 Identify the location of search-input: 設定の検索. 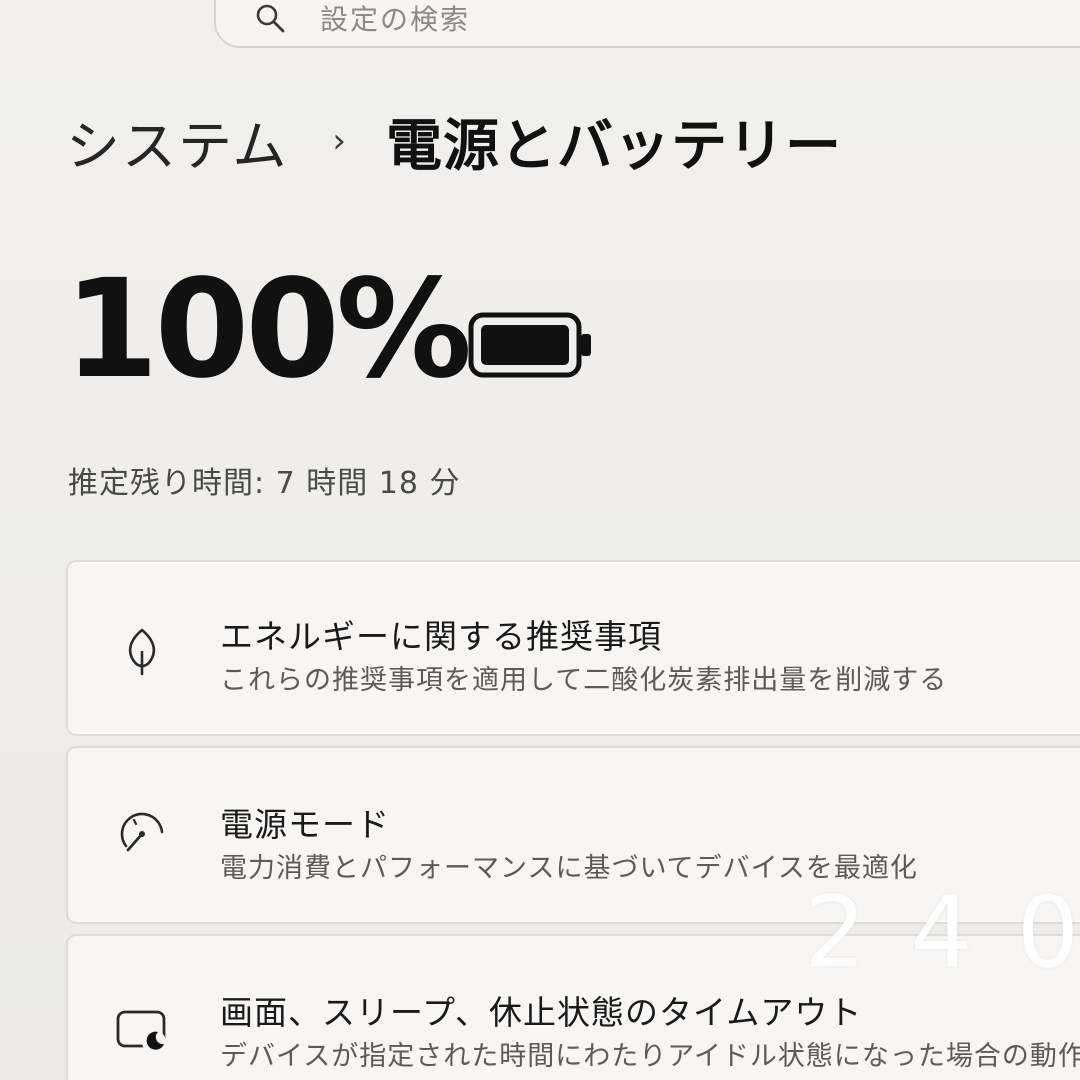
(395, 19).